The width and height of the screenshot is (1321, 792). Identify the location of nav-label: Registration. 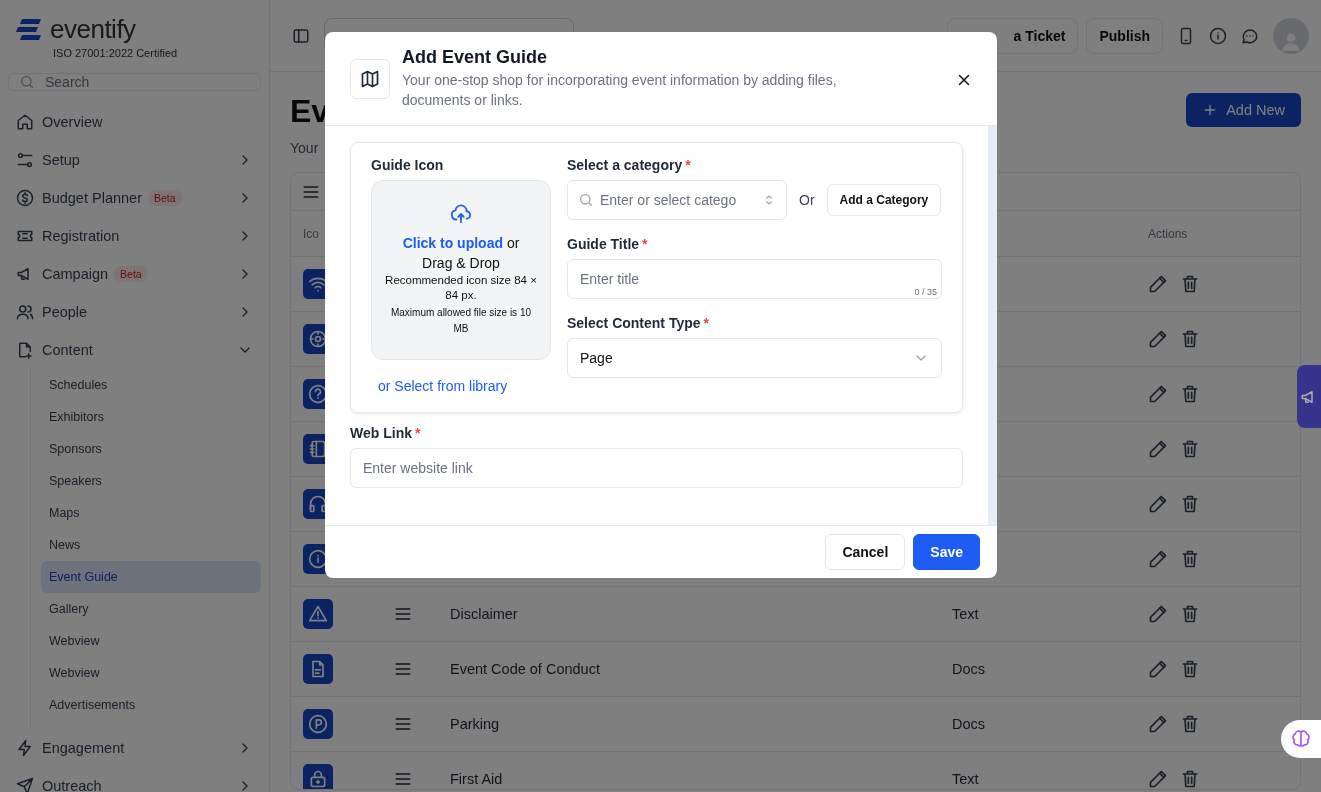
(81, 236).